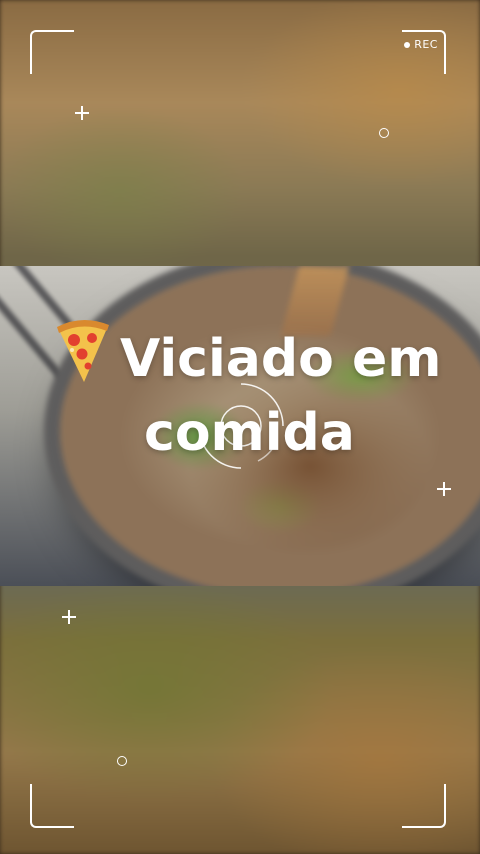 This screenshot has height=854, width=480. What do you see at coordinates (52, 52) in the screenshot?
I see `viewfinder-corner-top-left` at bounding box center [52, 52].